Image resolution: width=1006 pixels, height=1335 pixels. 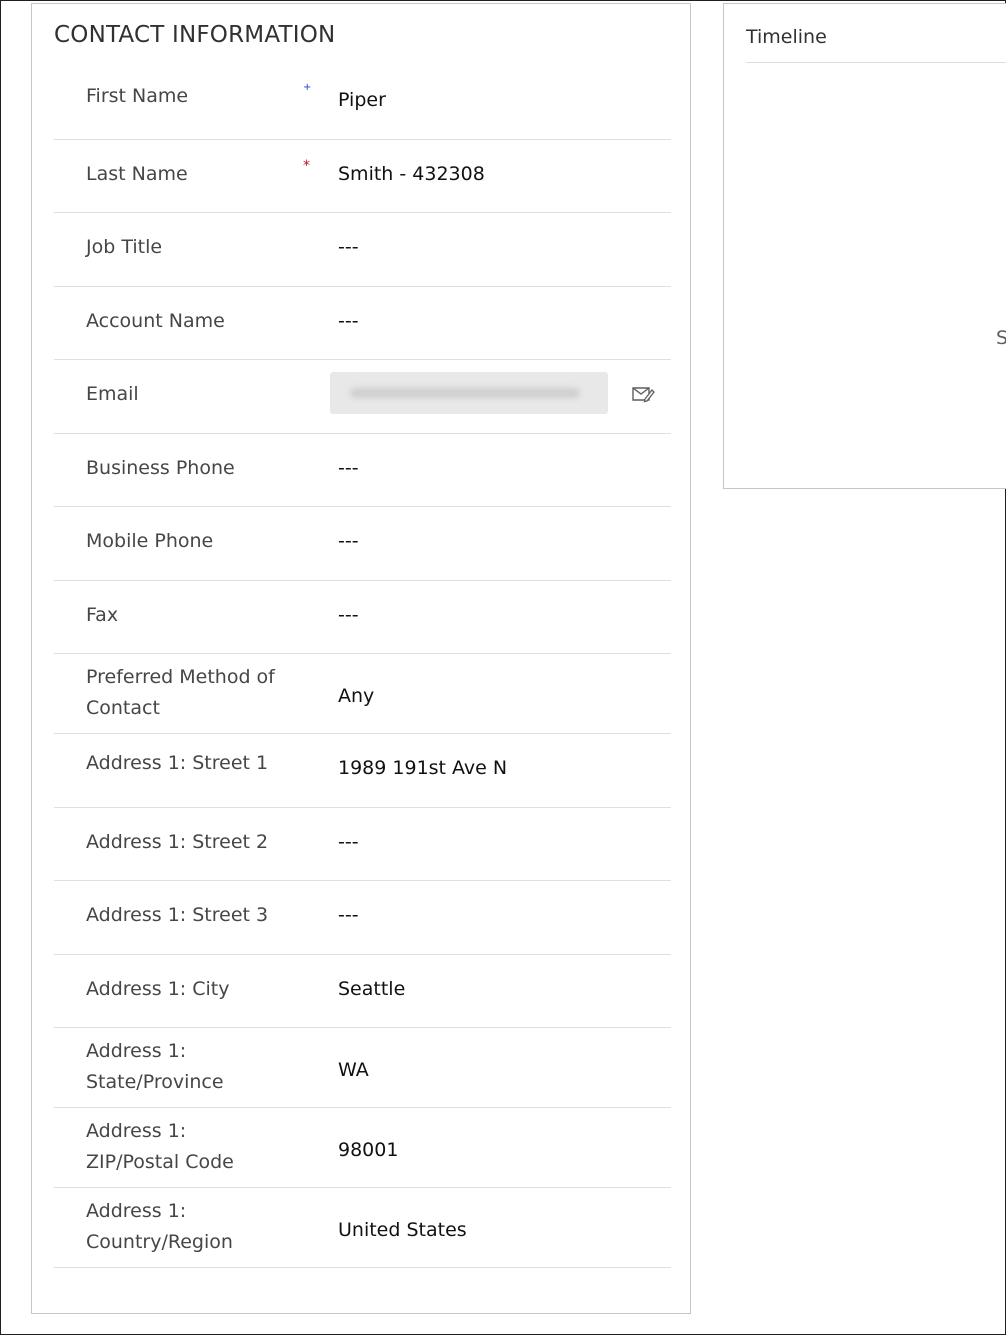 I want to click on account-name-value: ---, so click(x=348, y=321).